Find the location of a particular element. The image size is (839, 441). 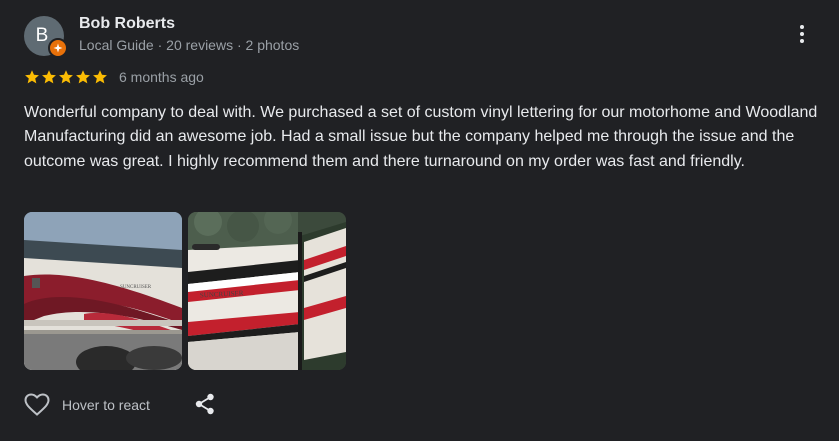

avatar-initial: B is located at coordinates (42, 35).